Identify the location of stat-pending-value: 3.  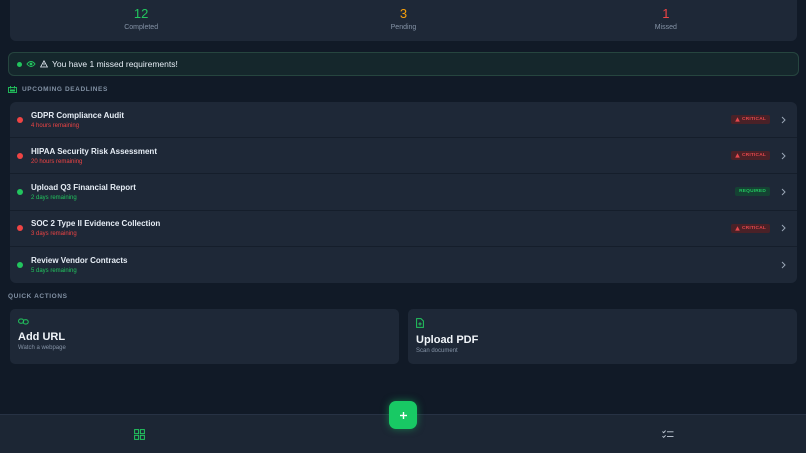
(403, 13).